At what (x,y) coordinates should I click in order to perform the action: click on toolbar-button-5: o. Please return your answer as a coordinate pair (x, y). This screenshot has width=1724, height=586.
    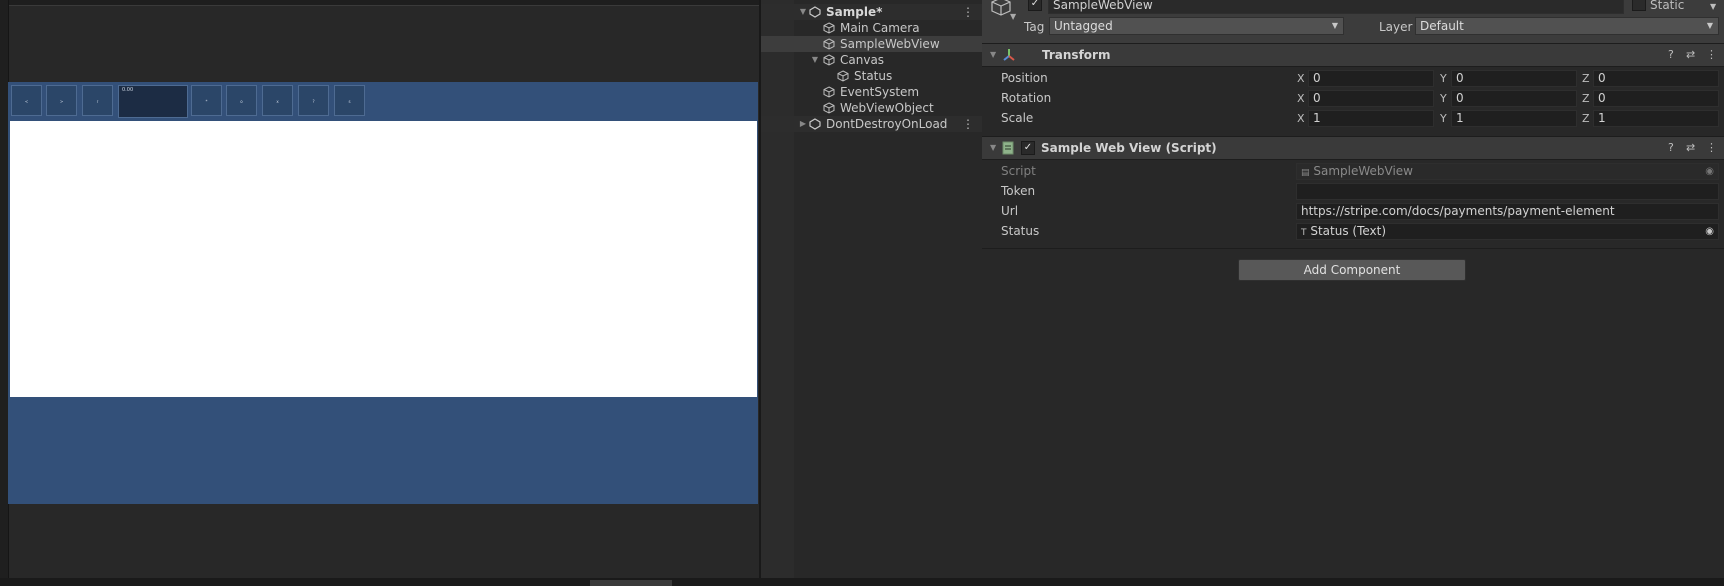
    Looking at the image, I should click on (241, 100).